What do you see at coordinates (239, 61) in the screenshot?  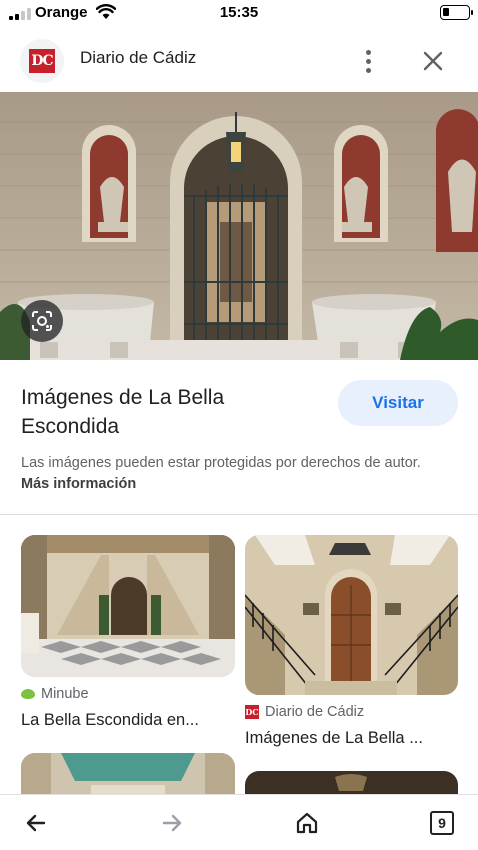 I see `source-header: DC Diario de Cádiz` at bounding box center [239, 61].